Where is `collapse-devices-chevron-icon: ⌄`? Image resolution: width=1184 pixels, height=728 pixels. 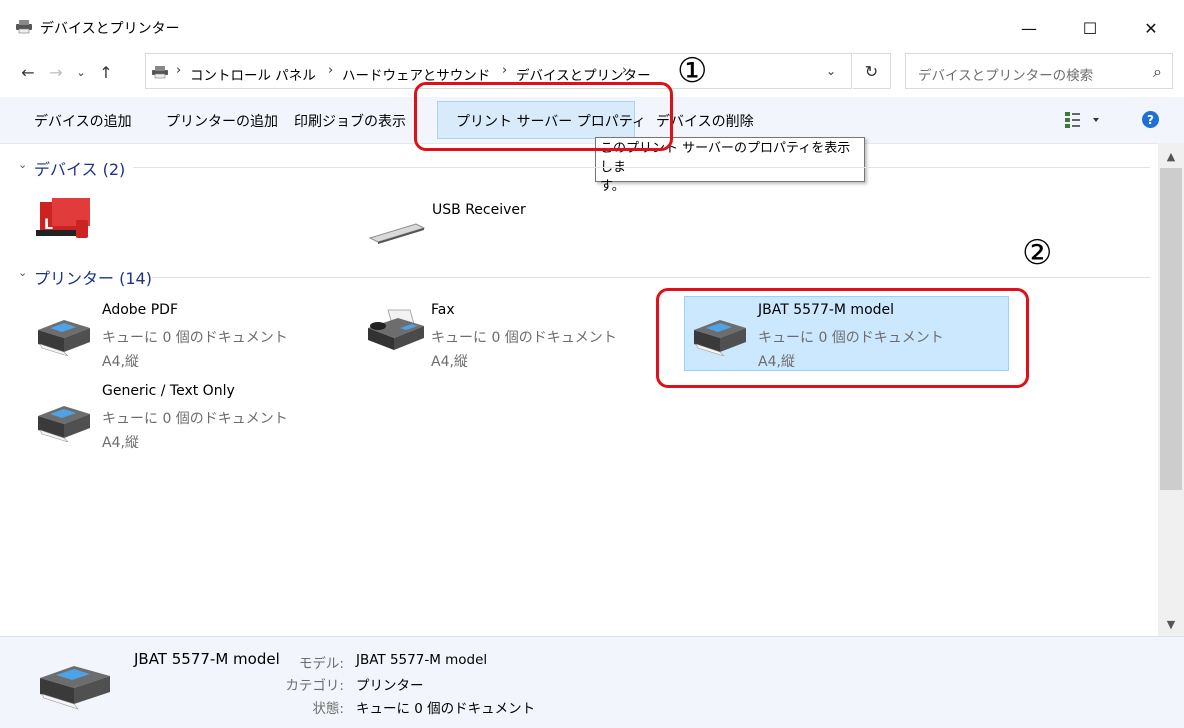
collapse-devices-chevron-icon: ⌄ is located at coordinates (22, 164).